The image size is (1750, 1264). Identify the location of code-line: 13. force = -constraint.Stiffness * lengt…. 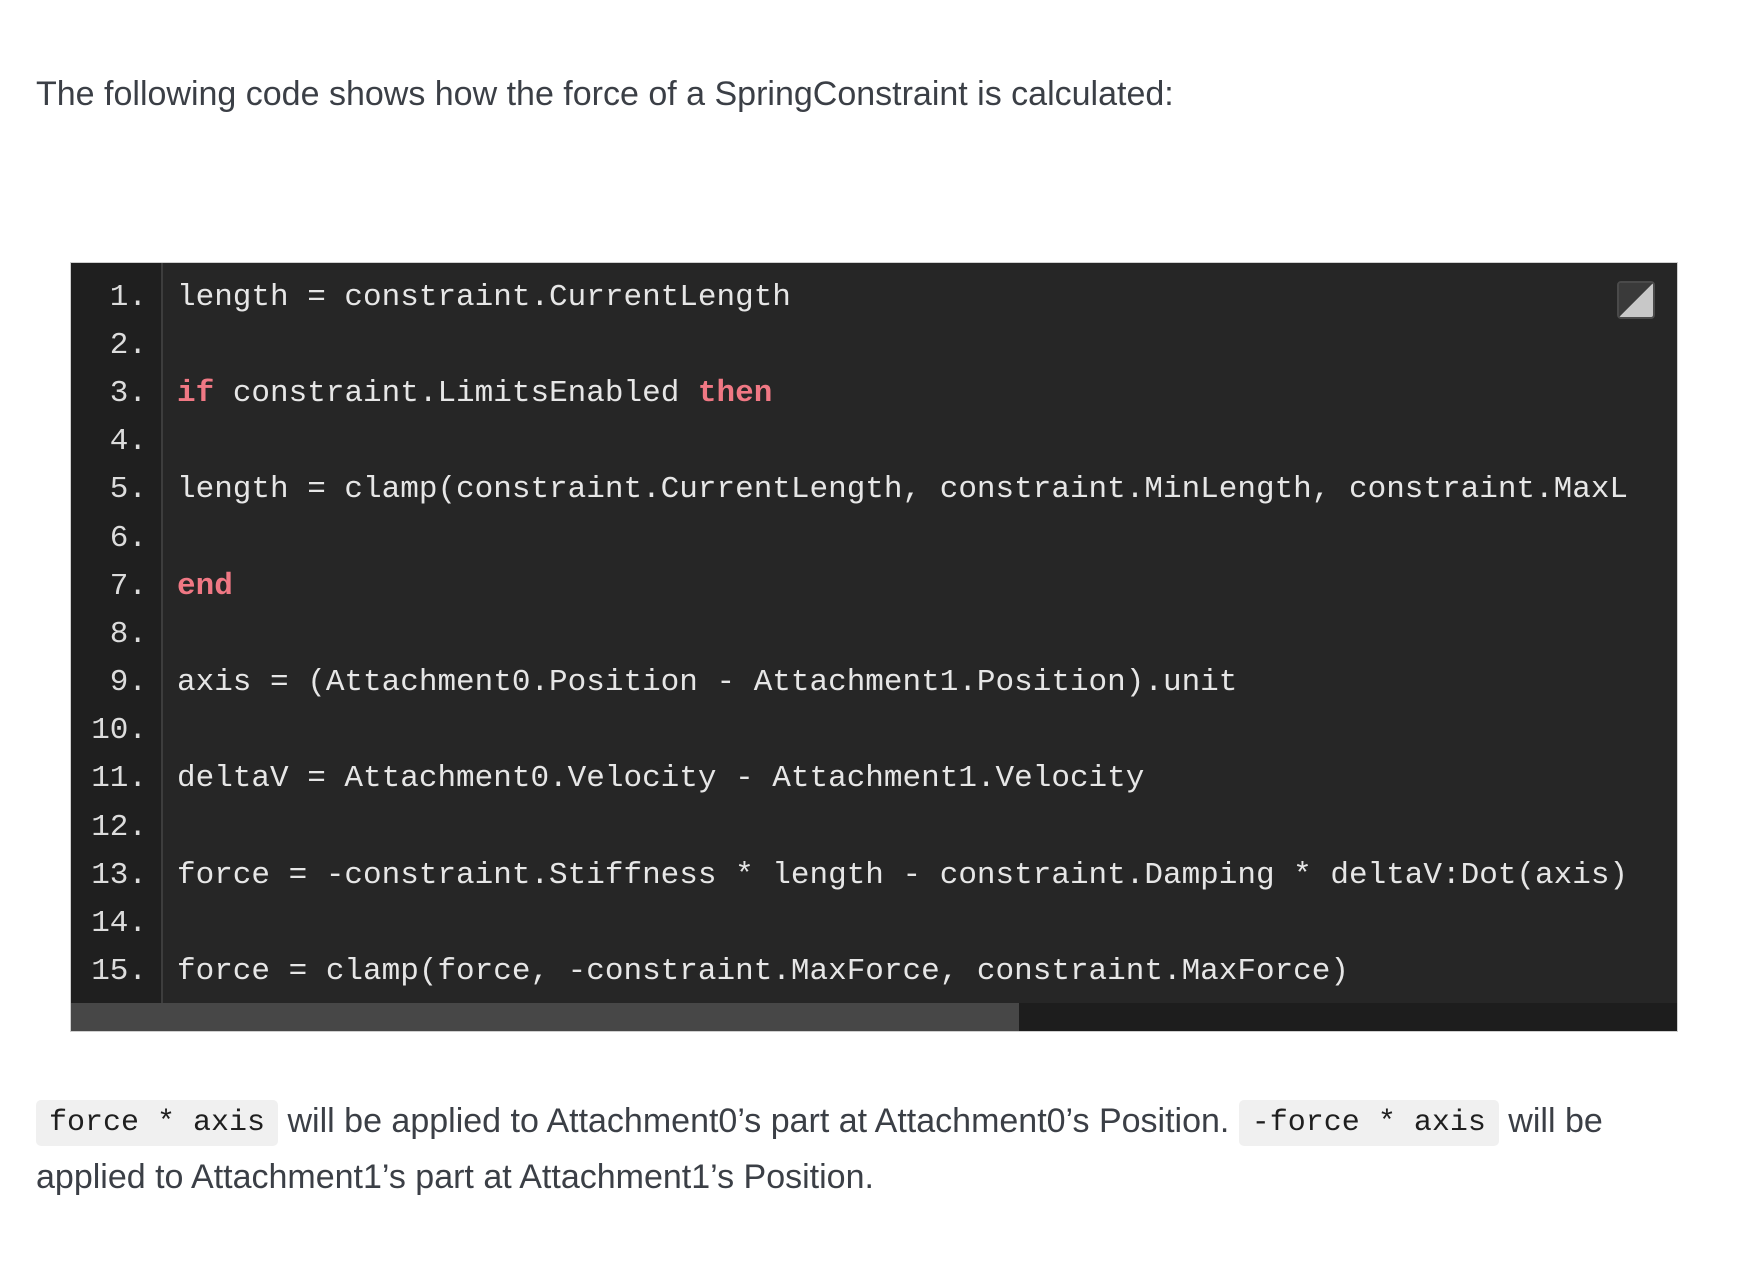
(874, 875).